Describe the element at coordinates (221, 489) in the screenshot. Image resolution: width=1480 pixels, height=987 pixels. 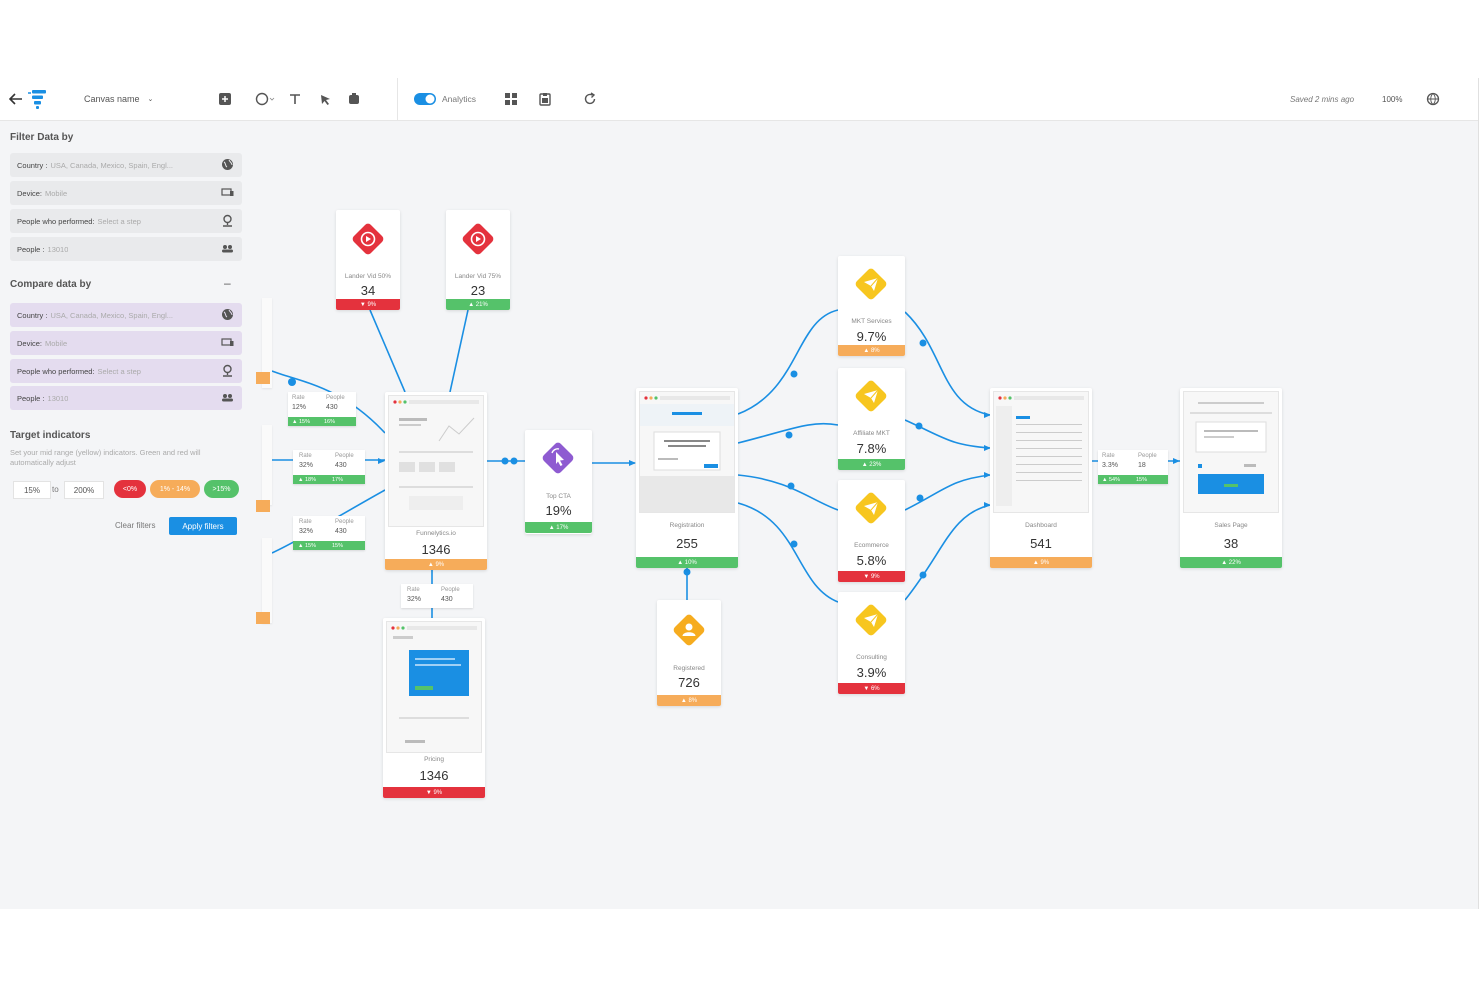
I see `indicator-green-pill: >15%` at that location.